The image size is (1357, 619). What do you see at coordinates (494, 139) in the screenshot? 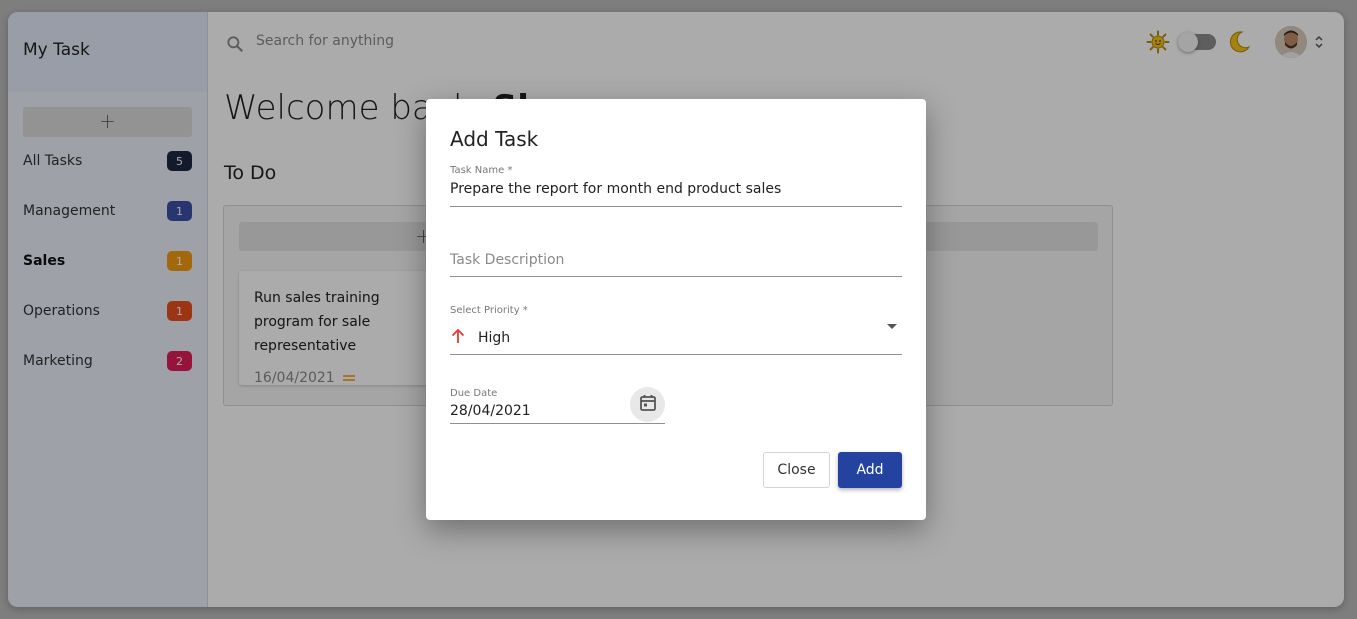
I see `dialog-title: Add Task` at bounding box center [494, 139].